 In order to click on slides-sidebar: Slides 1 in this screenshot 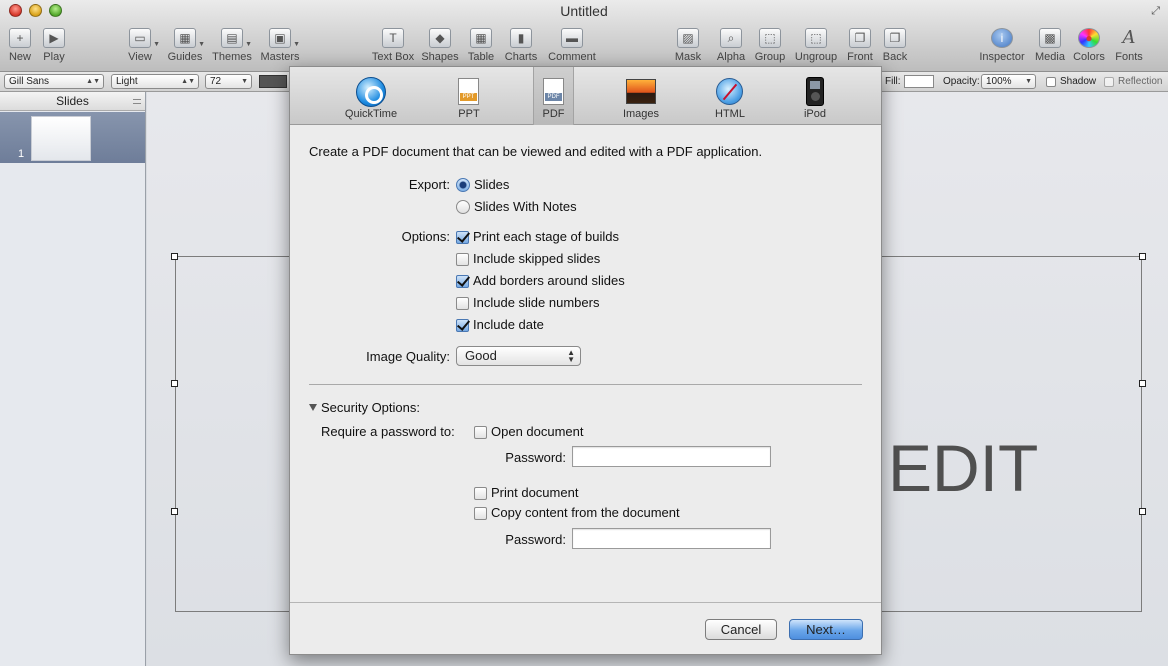, I will do `click(73, 379)`.